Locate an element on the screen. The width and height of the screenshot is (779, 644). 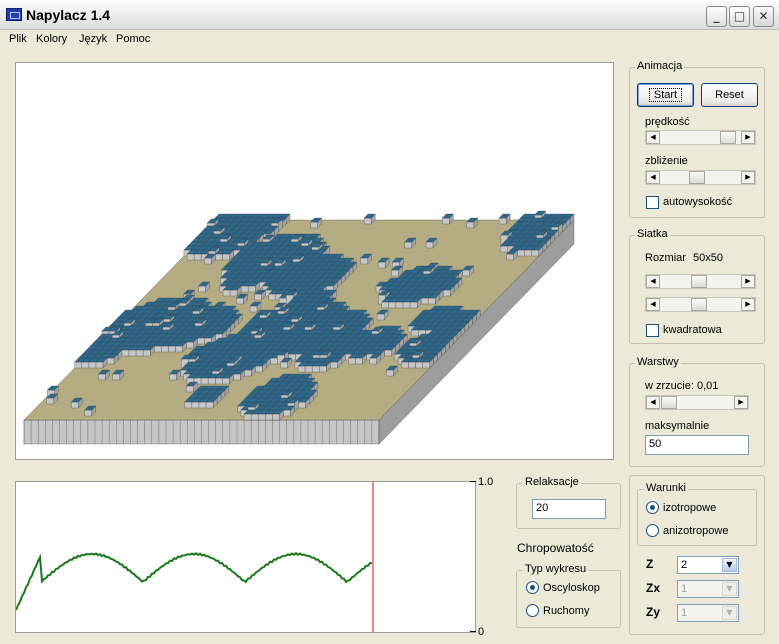
layers-drop-slider-thumb is located at coordinates (669, 402).